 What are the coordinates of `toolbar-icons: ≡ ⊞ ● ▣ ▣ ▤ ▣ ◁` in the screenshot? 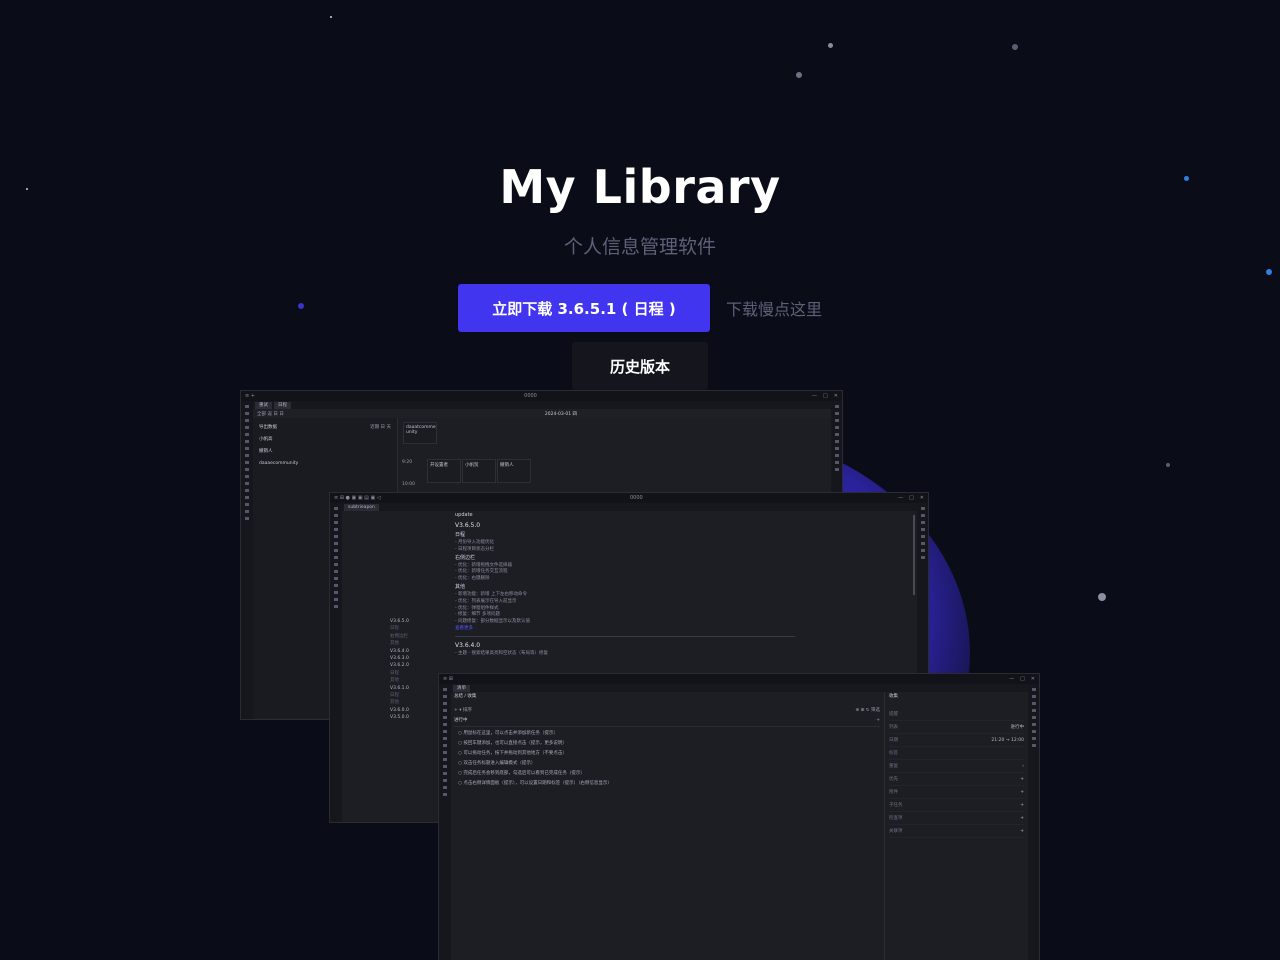 It's located at (357, 498).